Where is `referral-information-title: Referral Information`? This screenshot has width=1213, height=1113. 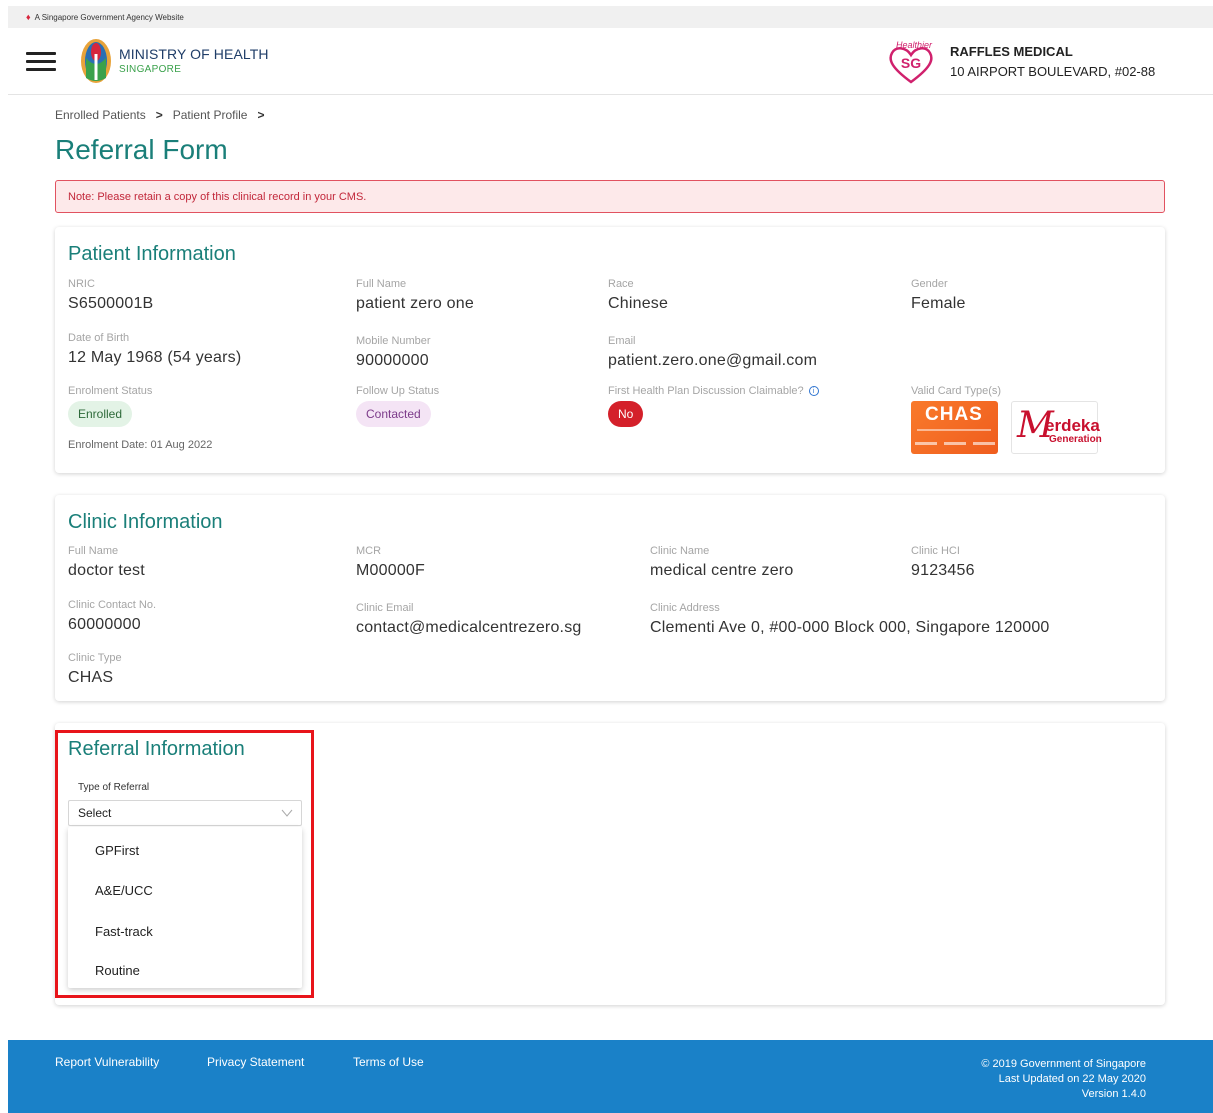 referral-information-title: Referral Information is located at coordinates (156, 749).